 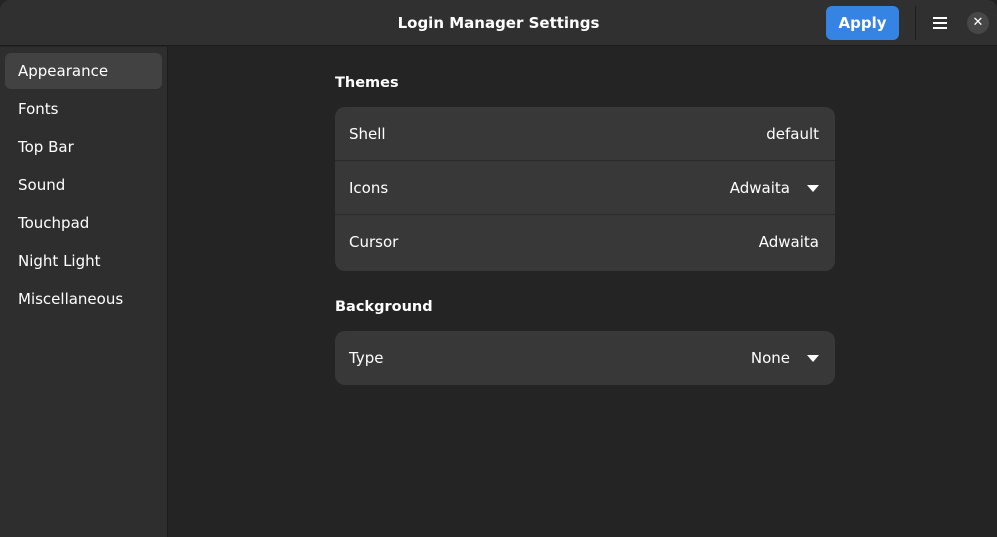 I want to click on sidebar-item-touchpad: Touchpad, so click(x=83, y=223).